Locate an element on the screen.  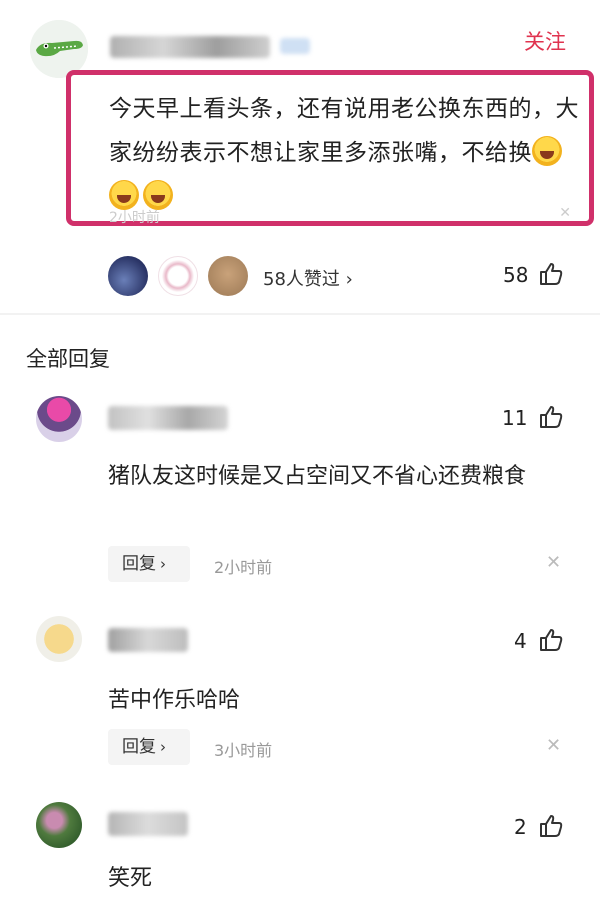
comment-time: 3小时前 is located at coordinates (243, 750).